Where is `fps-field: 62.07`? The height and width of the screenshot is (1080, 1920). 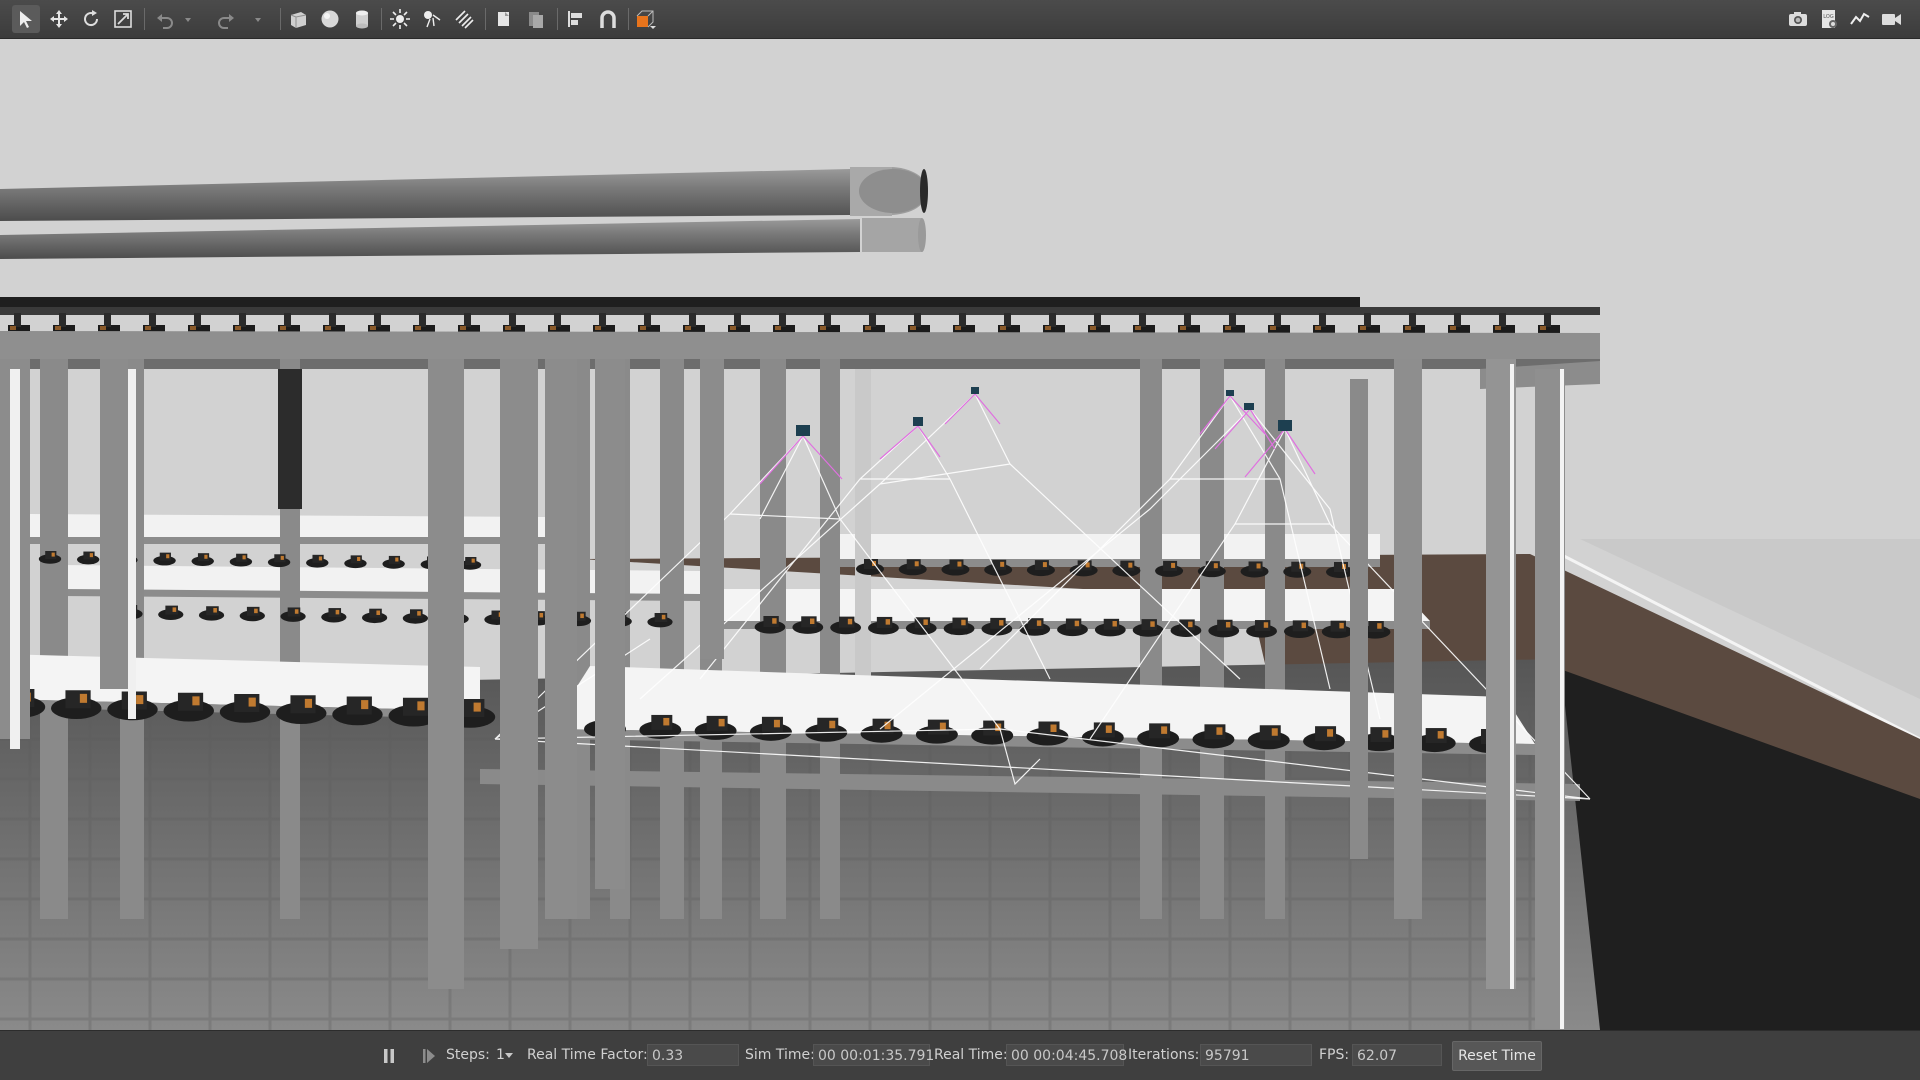 fps-field: 62.07 is located at coordinates (1397, 1055).